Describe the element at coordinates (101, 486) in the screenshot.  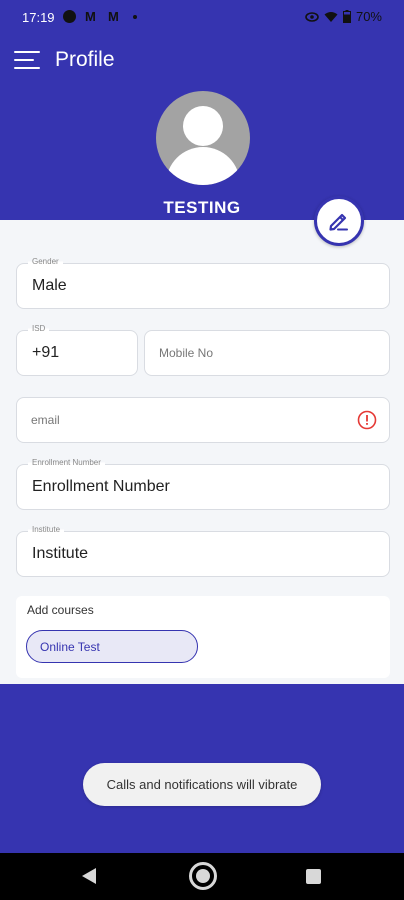
I see `enrollment-value: Enrollment Number` at that location.